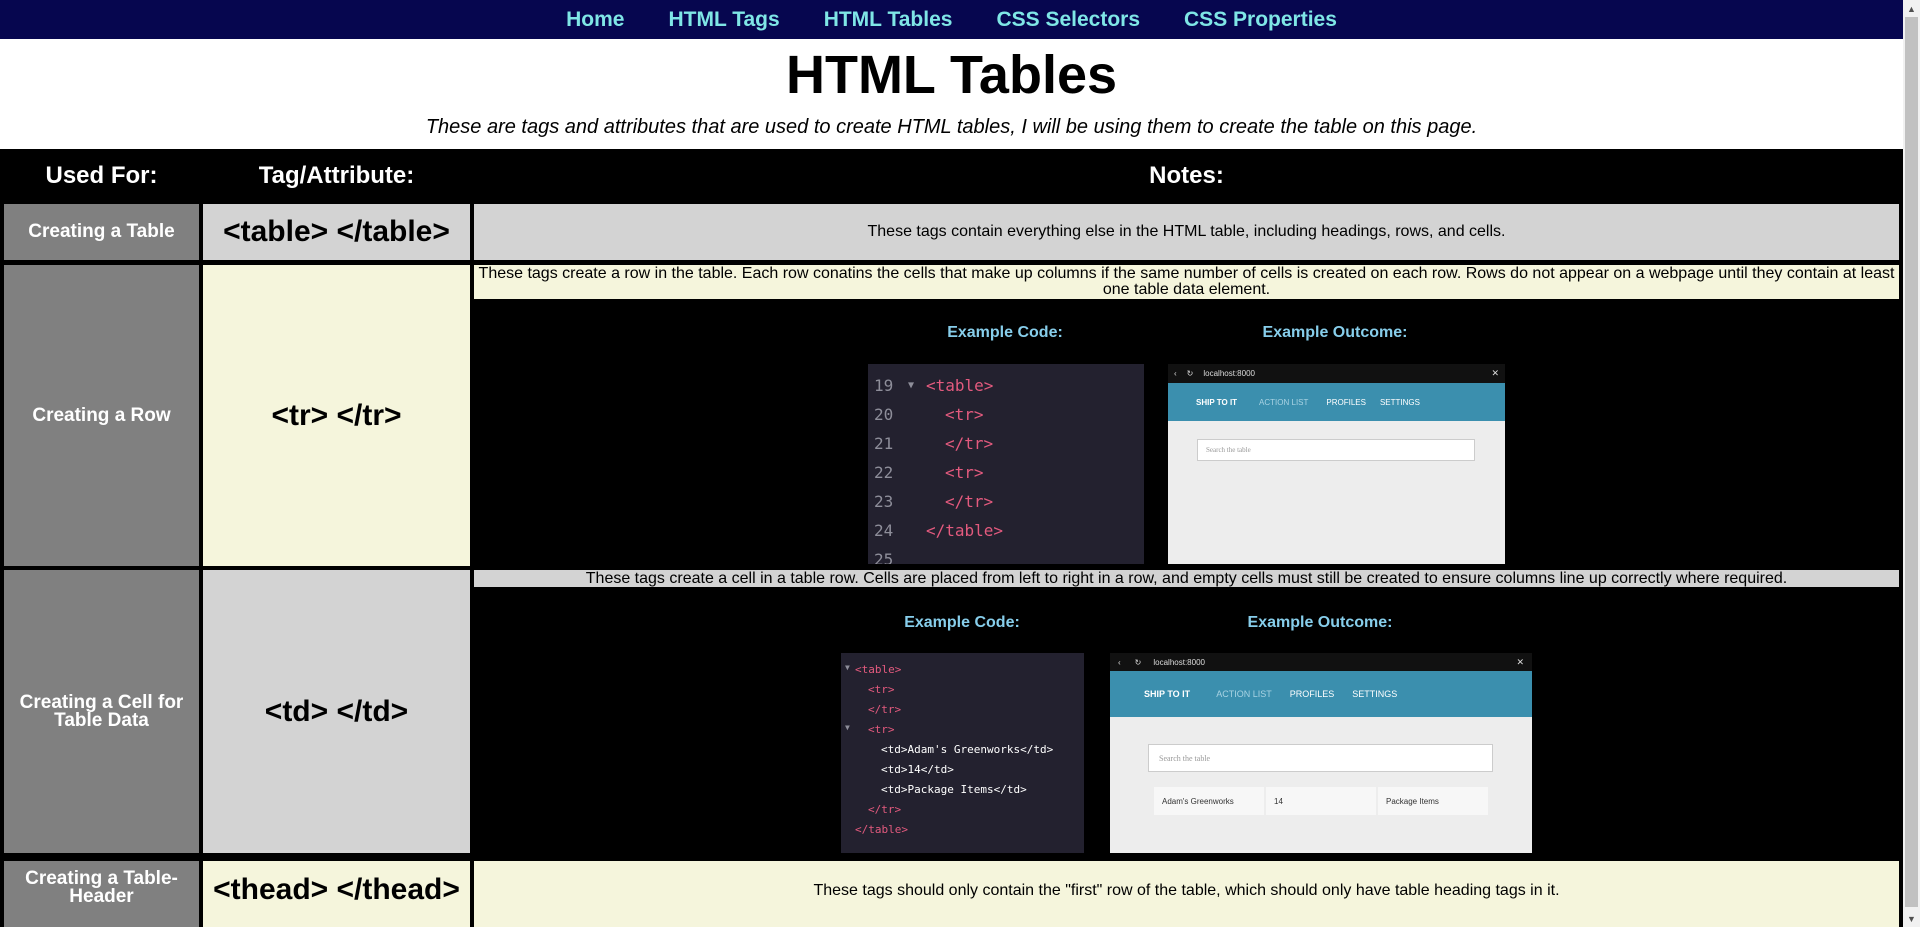 The image size is (1920, 927). I want to click on nav-home-link: Home, so click(595, 20).